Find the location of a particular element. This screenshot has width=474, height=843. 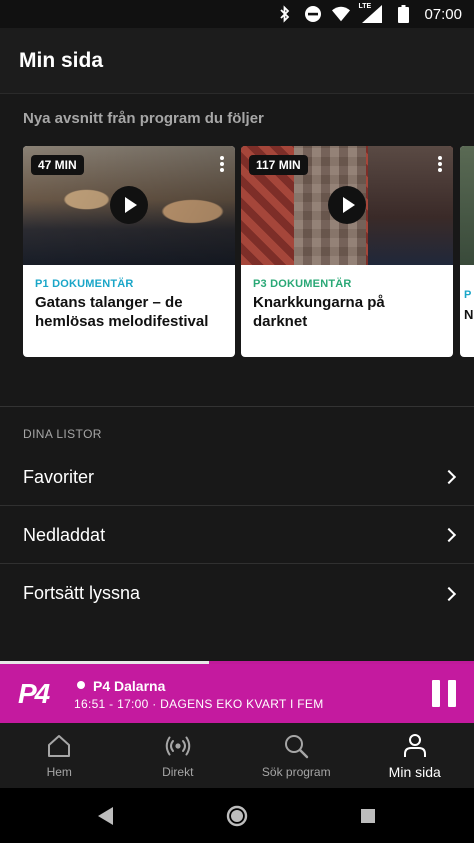

bluetooth-icon is located at coordinates (285, 14).